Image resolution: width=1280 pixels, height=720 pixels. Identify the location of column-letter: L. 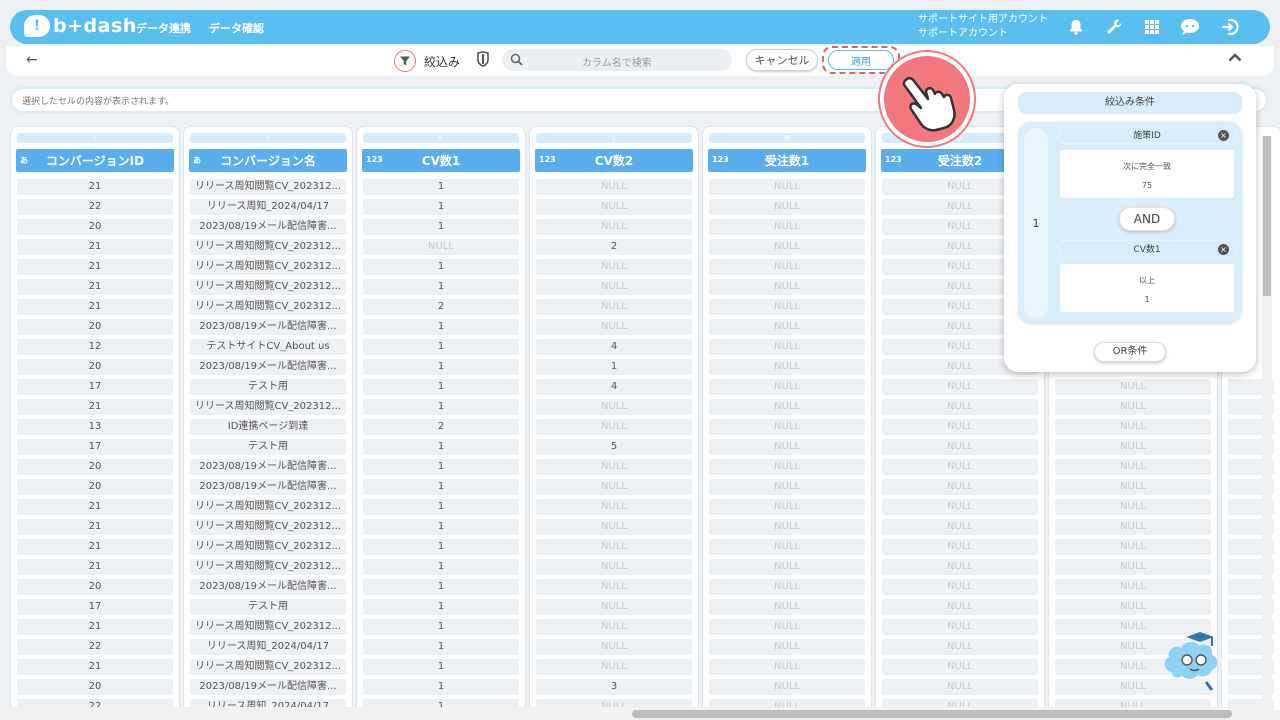
(614, 138).